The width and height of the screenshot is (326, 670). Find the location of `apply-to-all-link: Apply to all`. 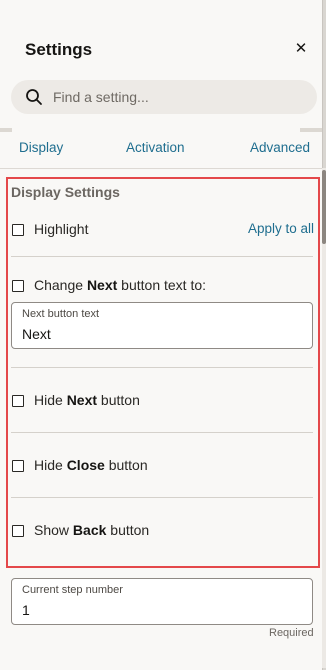

apply-to-all-link: Apply to all is located at coordinates (281, 228).